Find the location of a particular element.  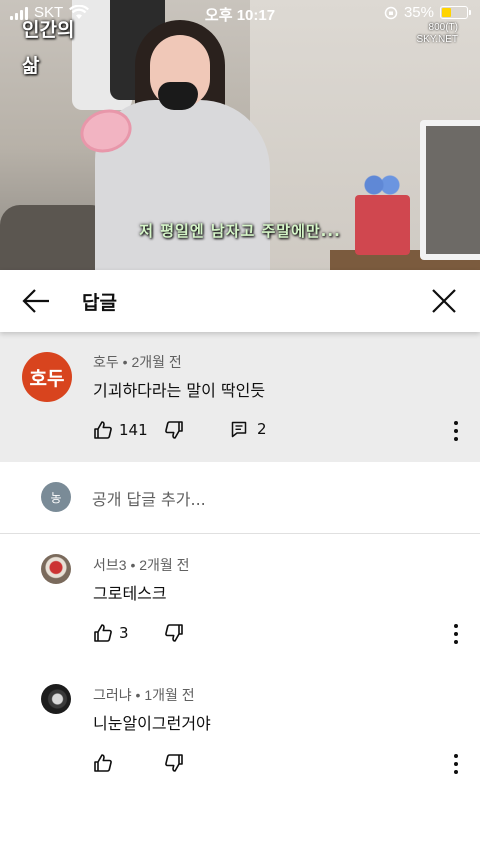

header-title: 답글 is located at coordinates (99, 303).